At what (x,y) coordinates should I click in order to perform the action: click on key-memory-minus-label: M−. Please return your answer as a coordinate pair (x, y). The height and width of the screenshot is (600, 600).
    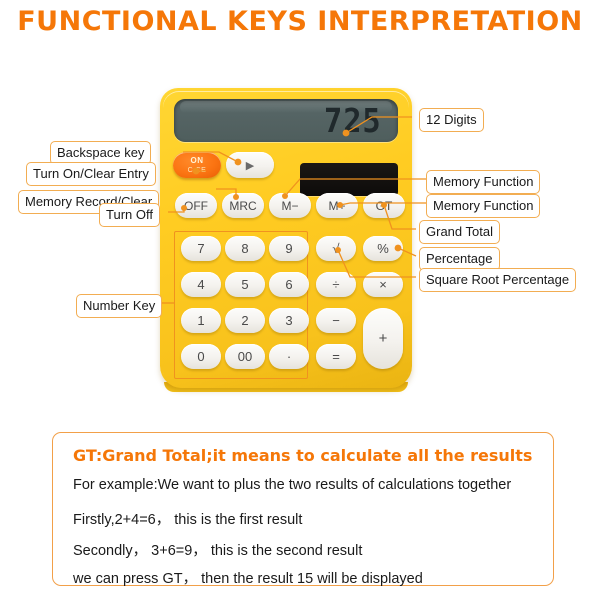
    Looking at the image, I should click on (290, 205).